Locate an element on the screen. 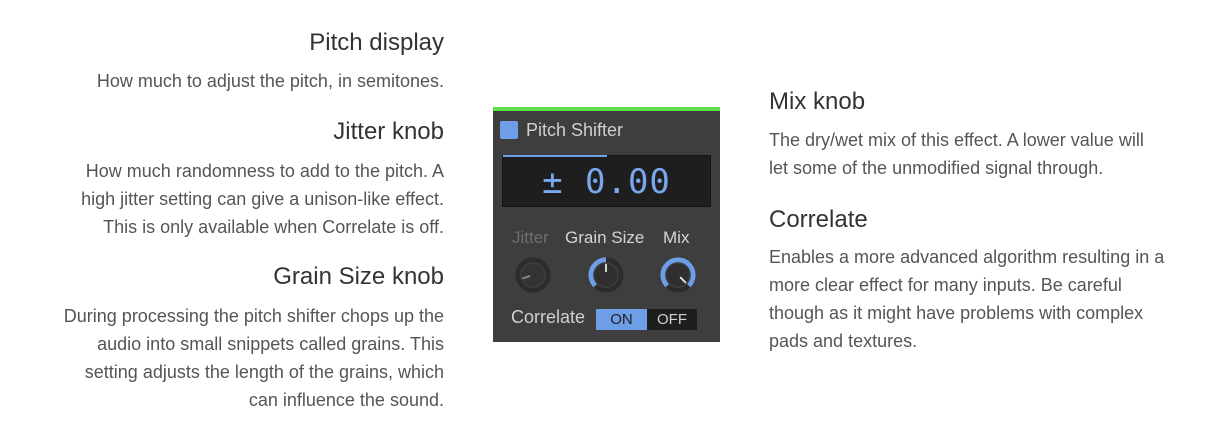 The width and height of the screenshot is (1226, 433). mix-knob-heading: Mix knob is located at coordinates (817, 101).